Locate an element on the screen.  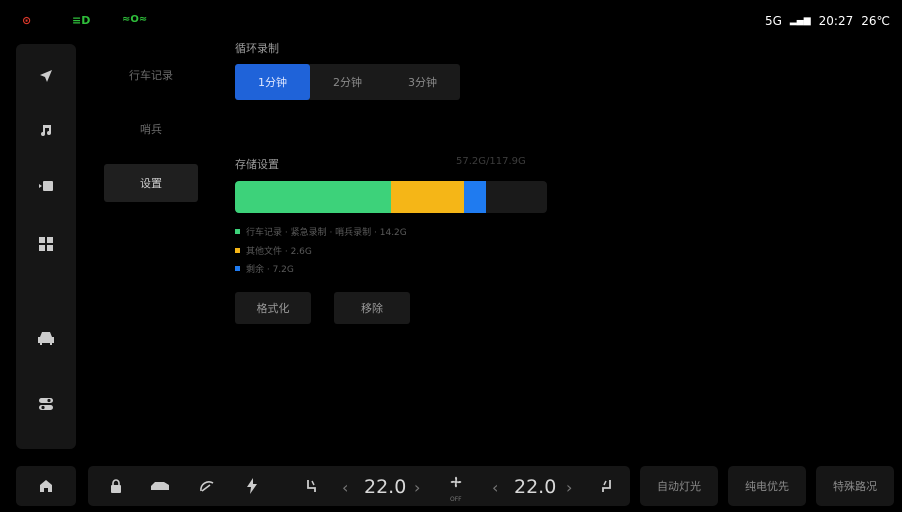
legend-free-text: 剩余 · 7.2G is located at coordinates (270, 270).